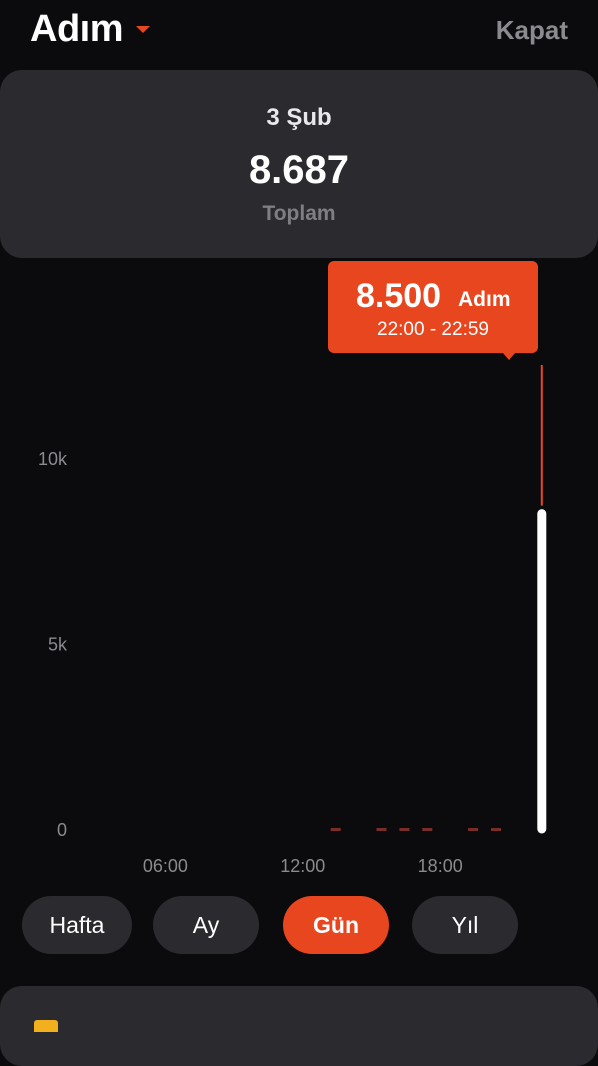  Describe the element at coordinates (433, 329) in the screenshot. I see `tooltip-range: 22:00 - 22:59` at that location.